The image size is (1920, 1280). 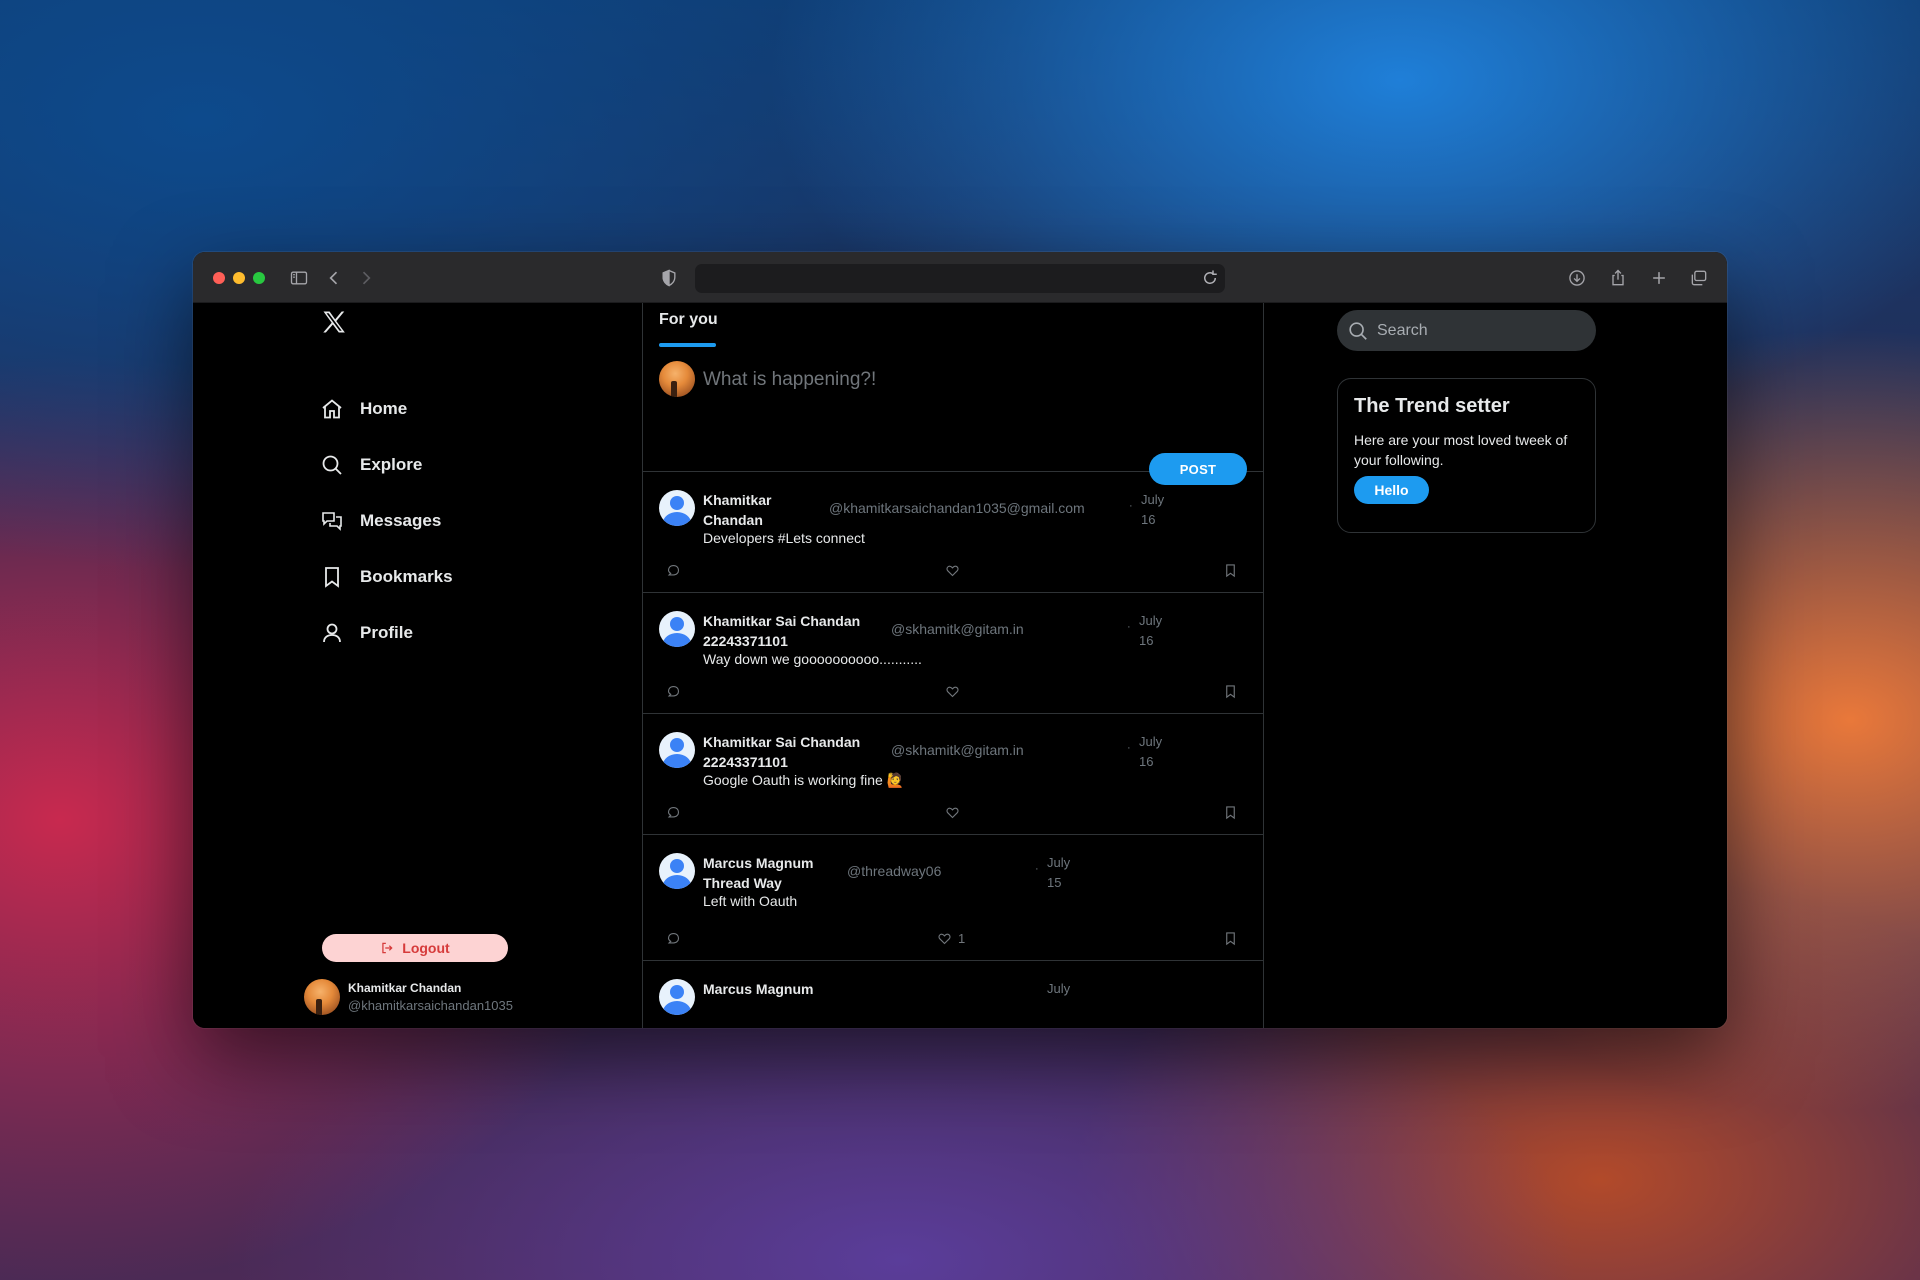 I want to click on sidebar-item-profile: Profile, so click(x=386, y=633).